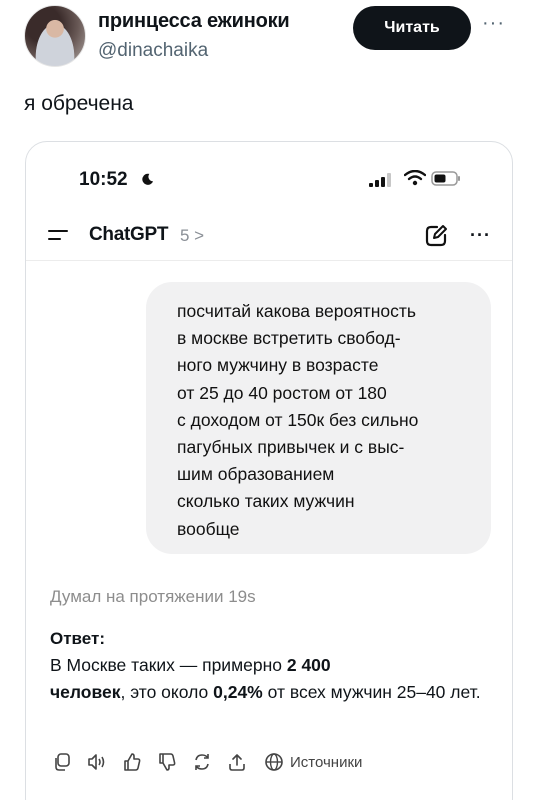  I want to click on thumbs-down-icon, so click(167, 762).